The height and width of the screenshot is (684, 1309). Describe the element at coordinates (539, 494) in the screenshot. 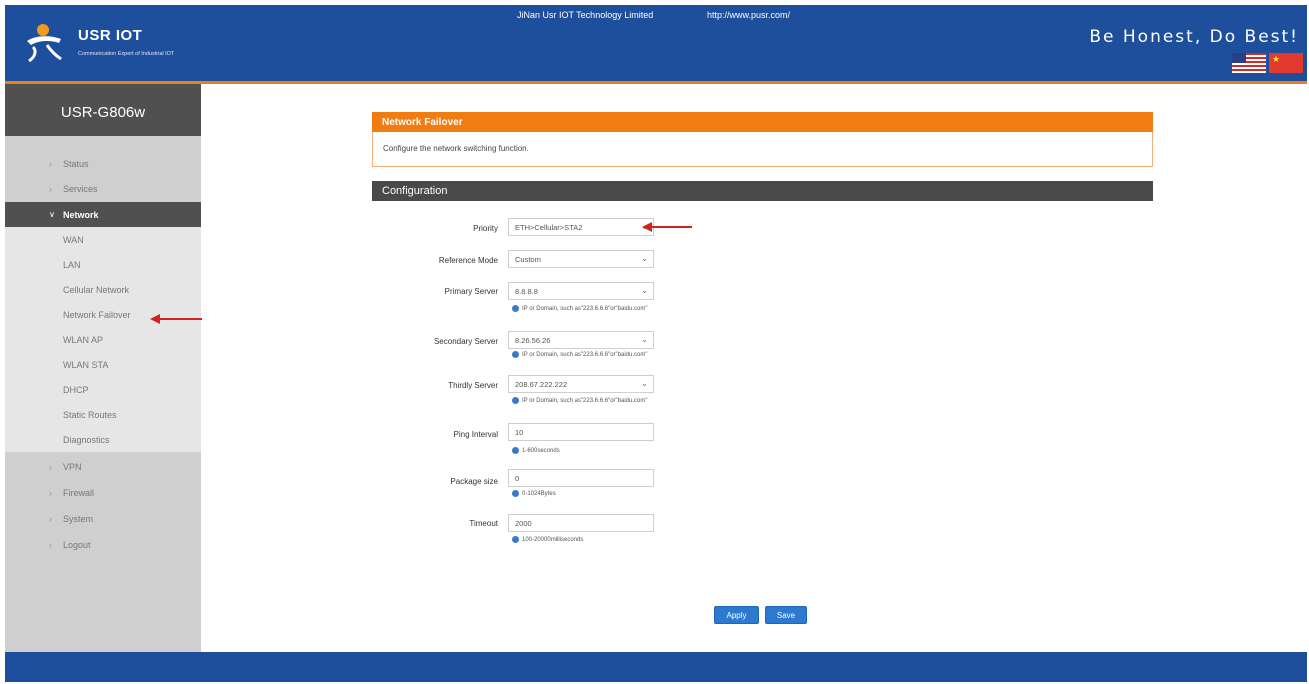

I see `package-size-hint-text: 0-1024Bytes` at that location.